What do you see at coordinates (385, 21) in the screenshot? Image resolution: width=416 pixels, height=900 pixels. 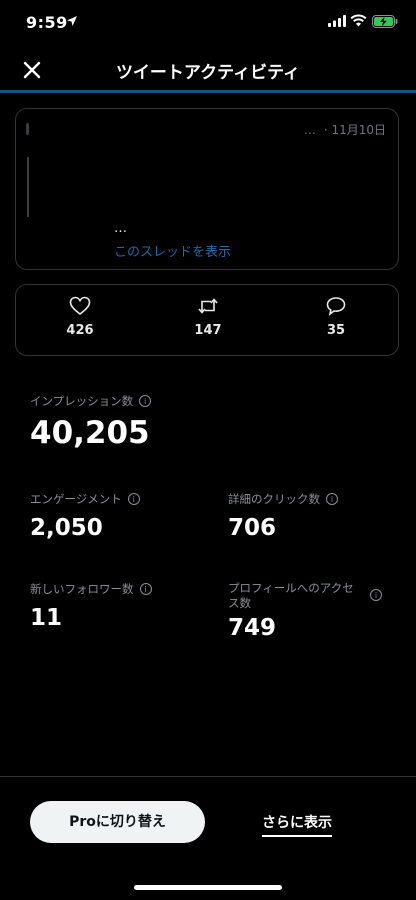 I see `battery-charging-icon` at bounding box center [385, 21].